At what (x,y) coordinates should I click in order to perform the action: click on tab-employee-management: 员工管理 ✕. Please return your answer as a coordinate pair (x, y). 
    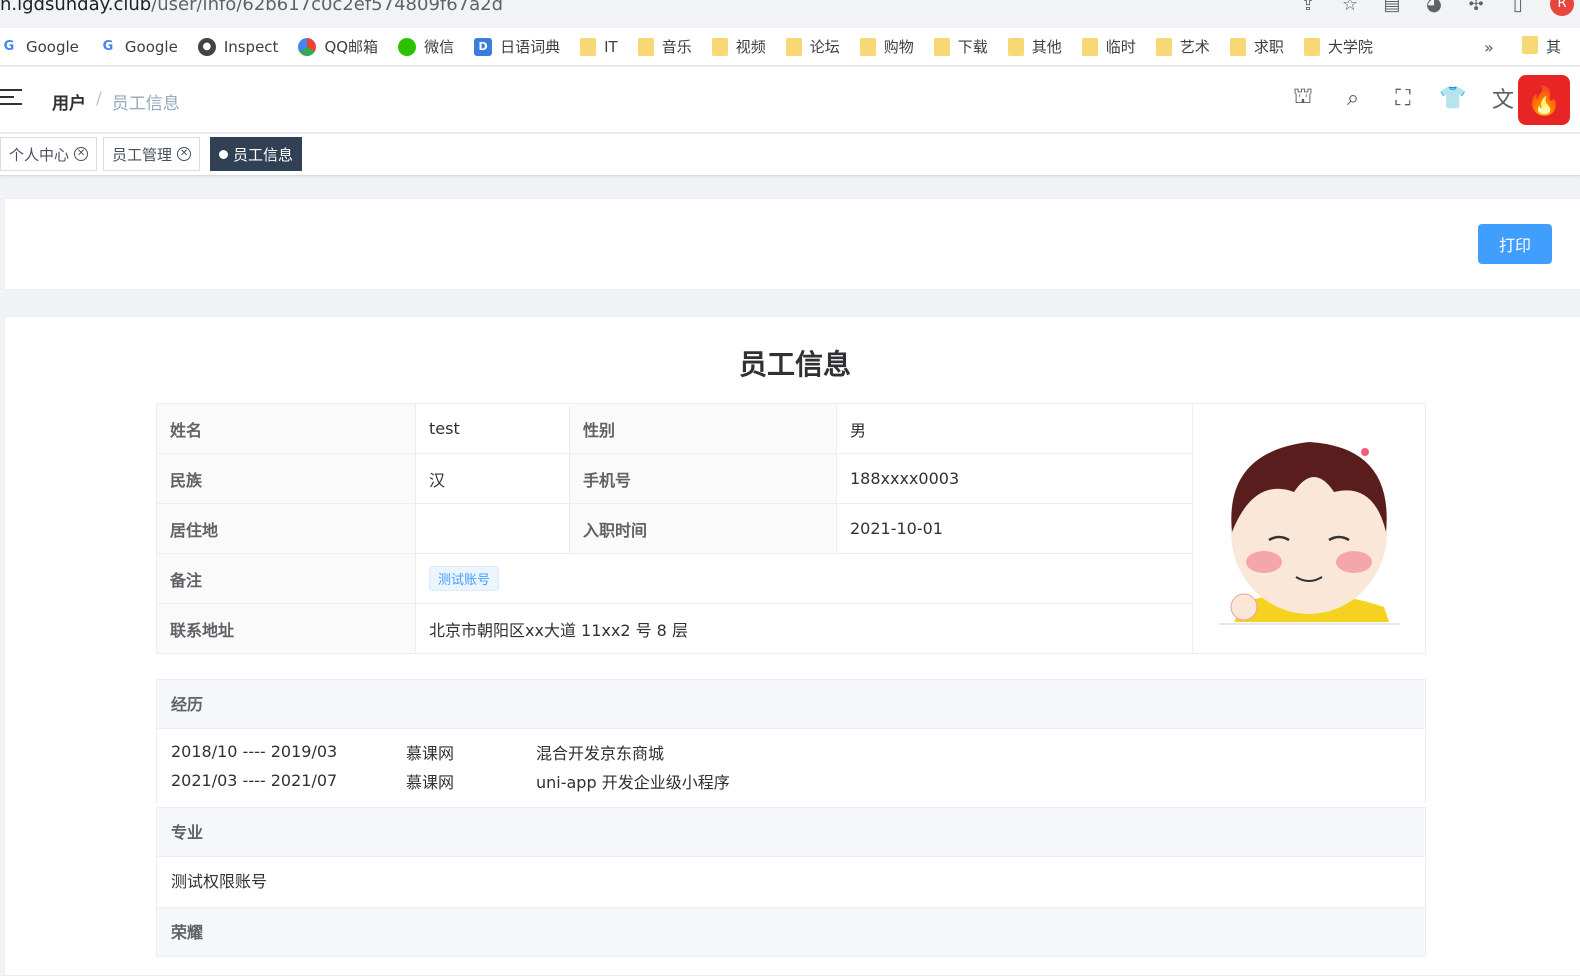
    Looking at the image, I should click on (152, 154).